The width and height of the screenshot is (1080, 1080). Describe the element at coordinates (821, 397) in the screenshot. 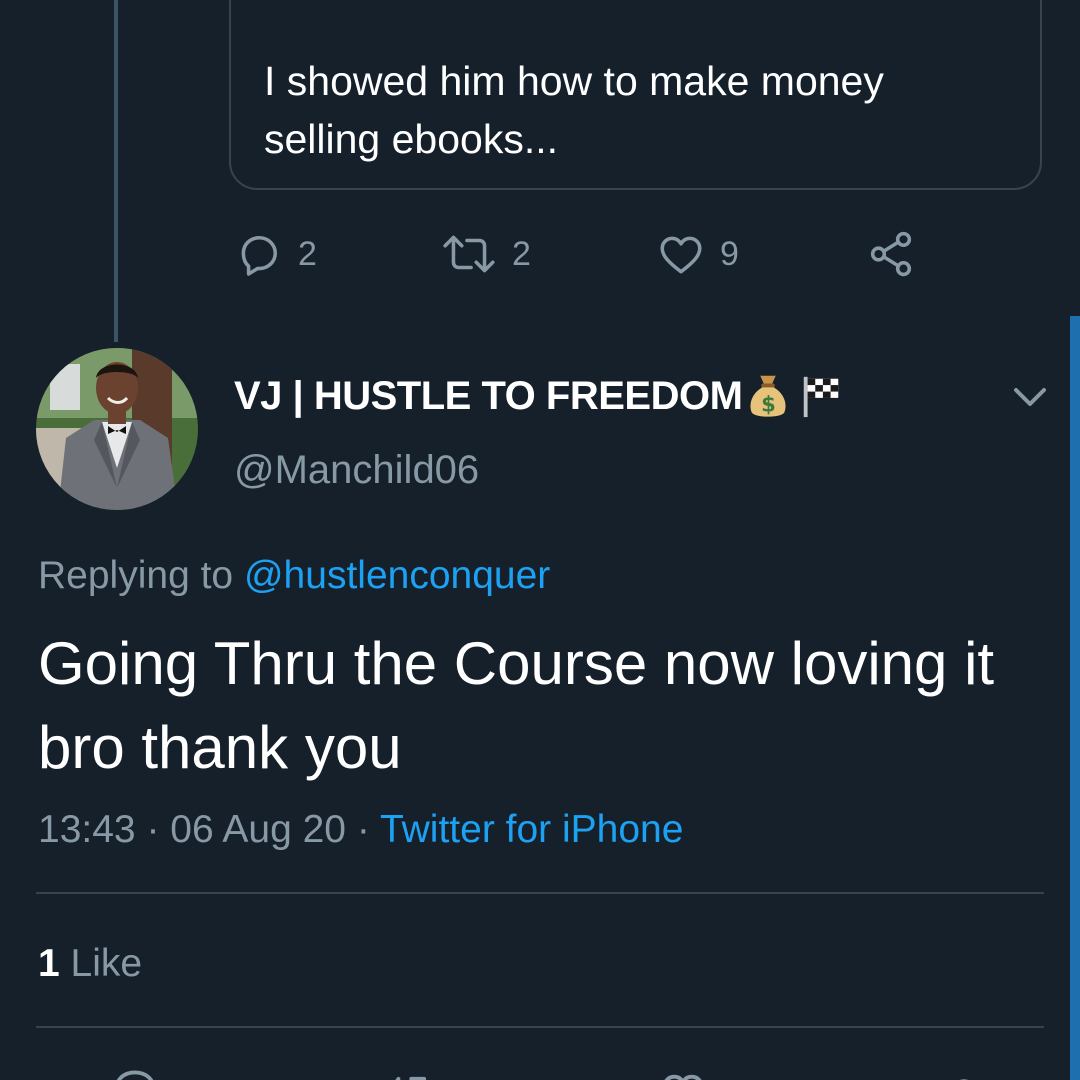

I see `checkered-flag-icon` at that location.